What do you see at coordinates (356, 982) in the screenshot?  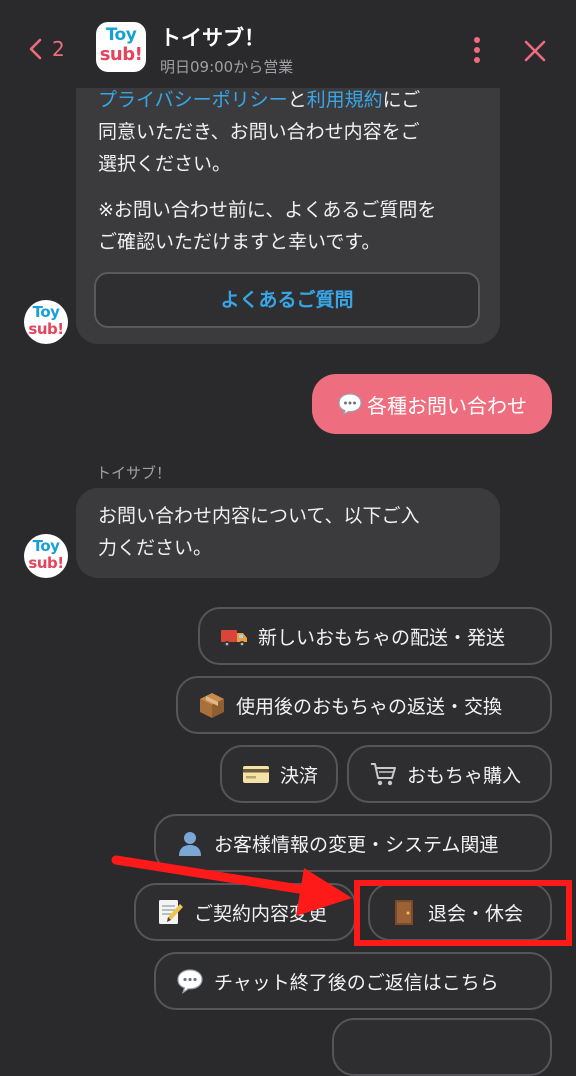 I see `choice-label: チャット終了後のご返信はこちら` at bounding box center [356, 982].